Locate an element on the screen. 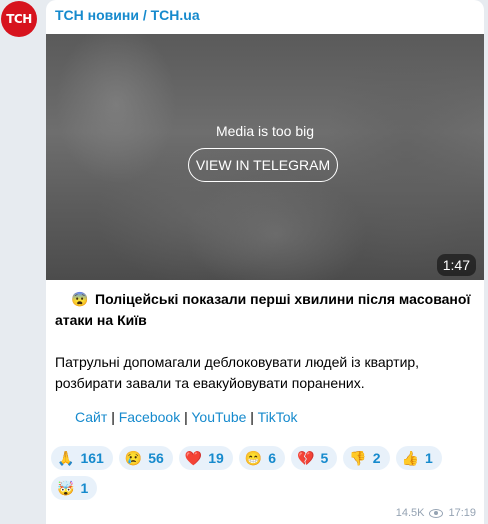 The image size is (488, 524). channel-name: ТСН новини / TCH.ua is located at coordinates (127, 15).